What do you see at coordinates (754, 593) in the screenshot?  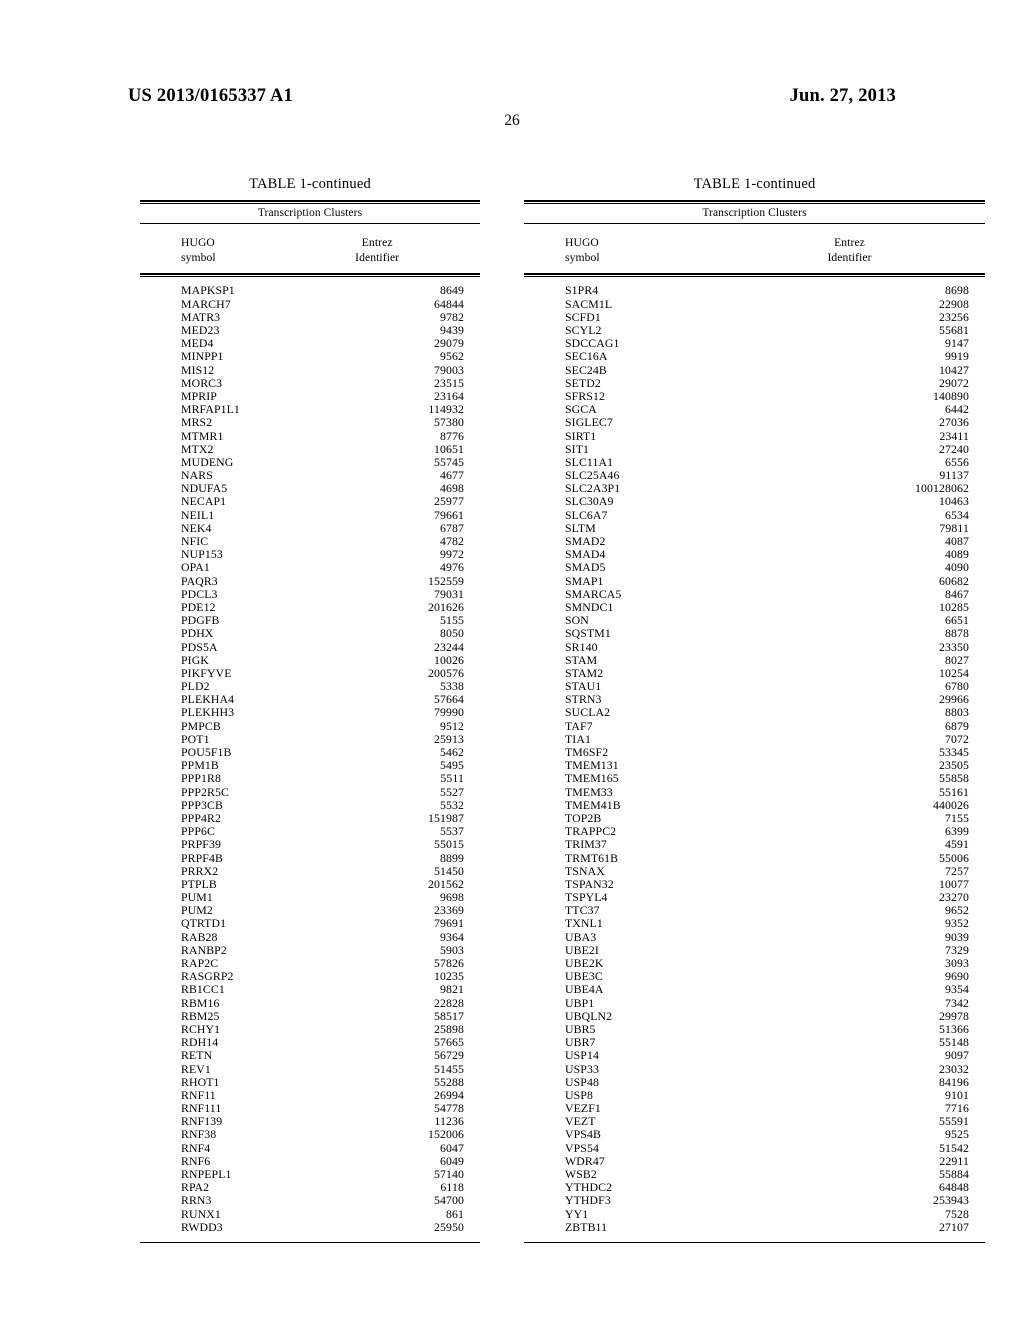 I see `table-row: SMARCA5 8467` at bounding box center [754, 593].